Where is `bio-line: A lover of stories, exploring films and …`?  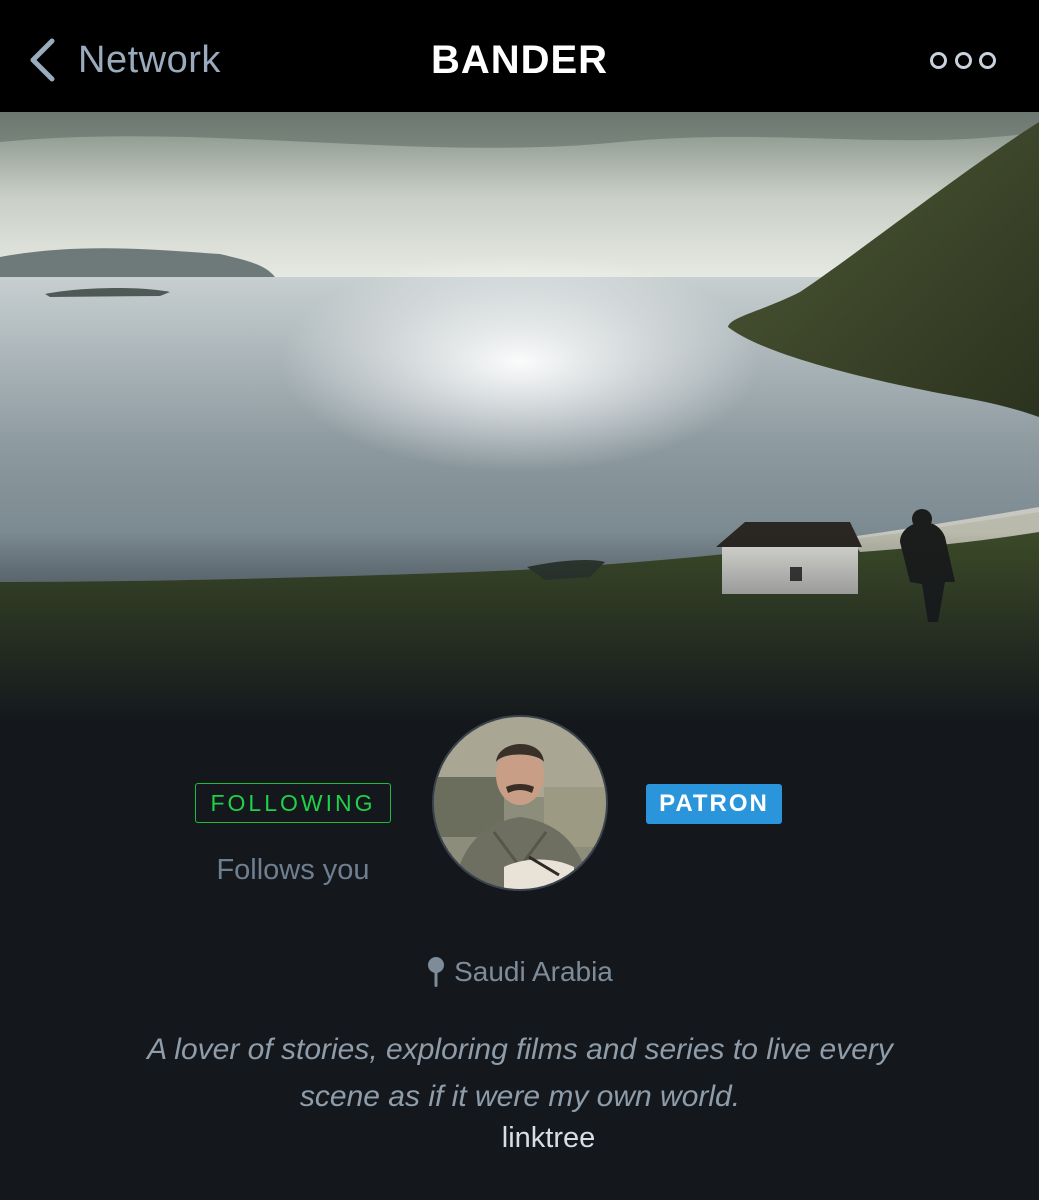
bio-line: A lover of stories, exploring films and … is located at coordinates (520, 1049).